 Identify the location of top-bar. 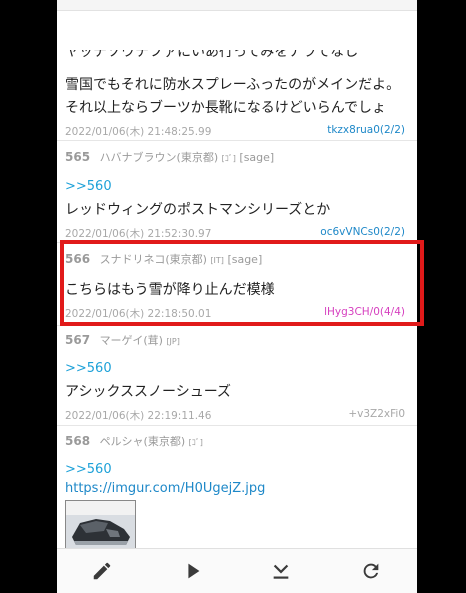
(237, 5).